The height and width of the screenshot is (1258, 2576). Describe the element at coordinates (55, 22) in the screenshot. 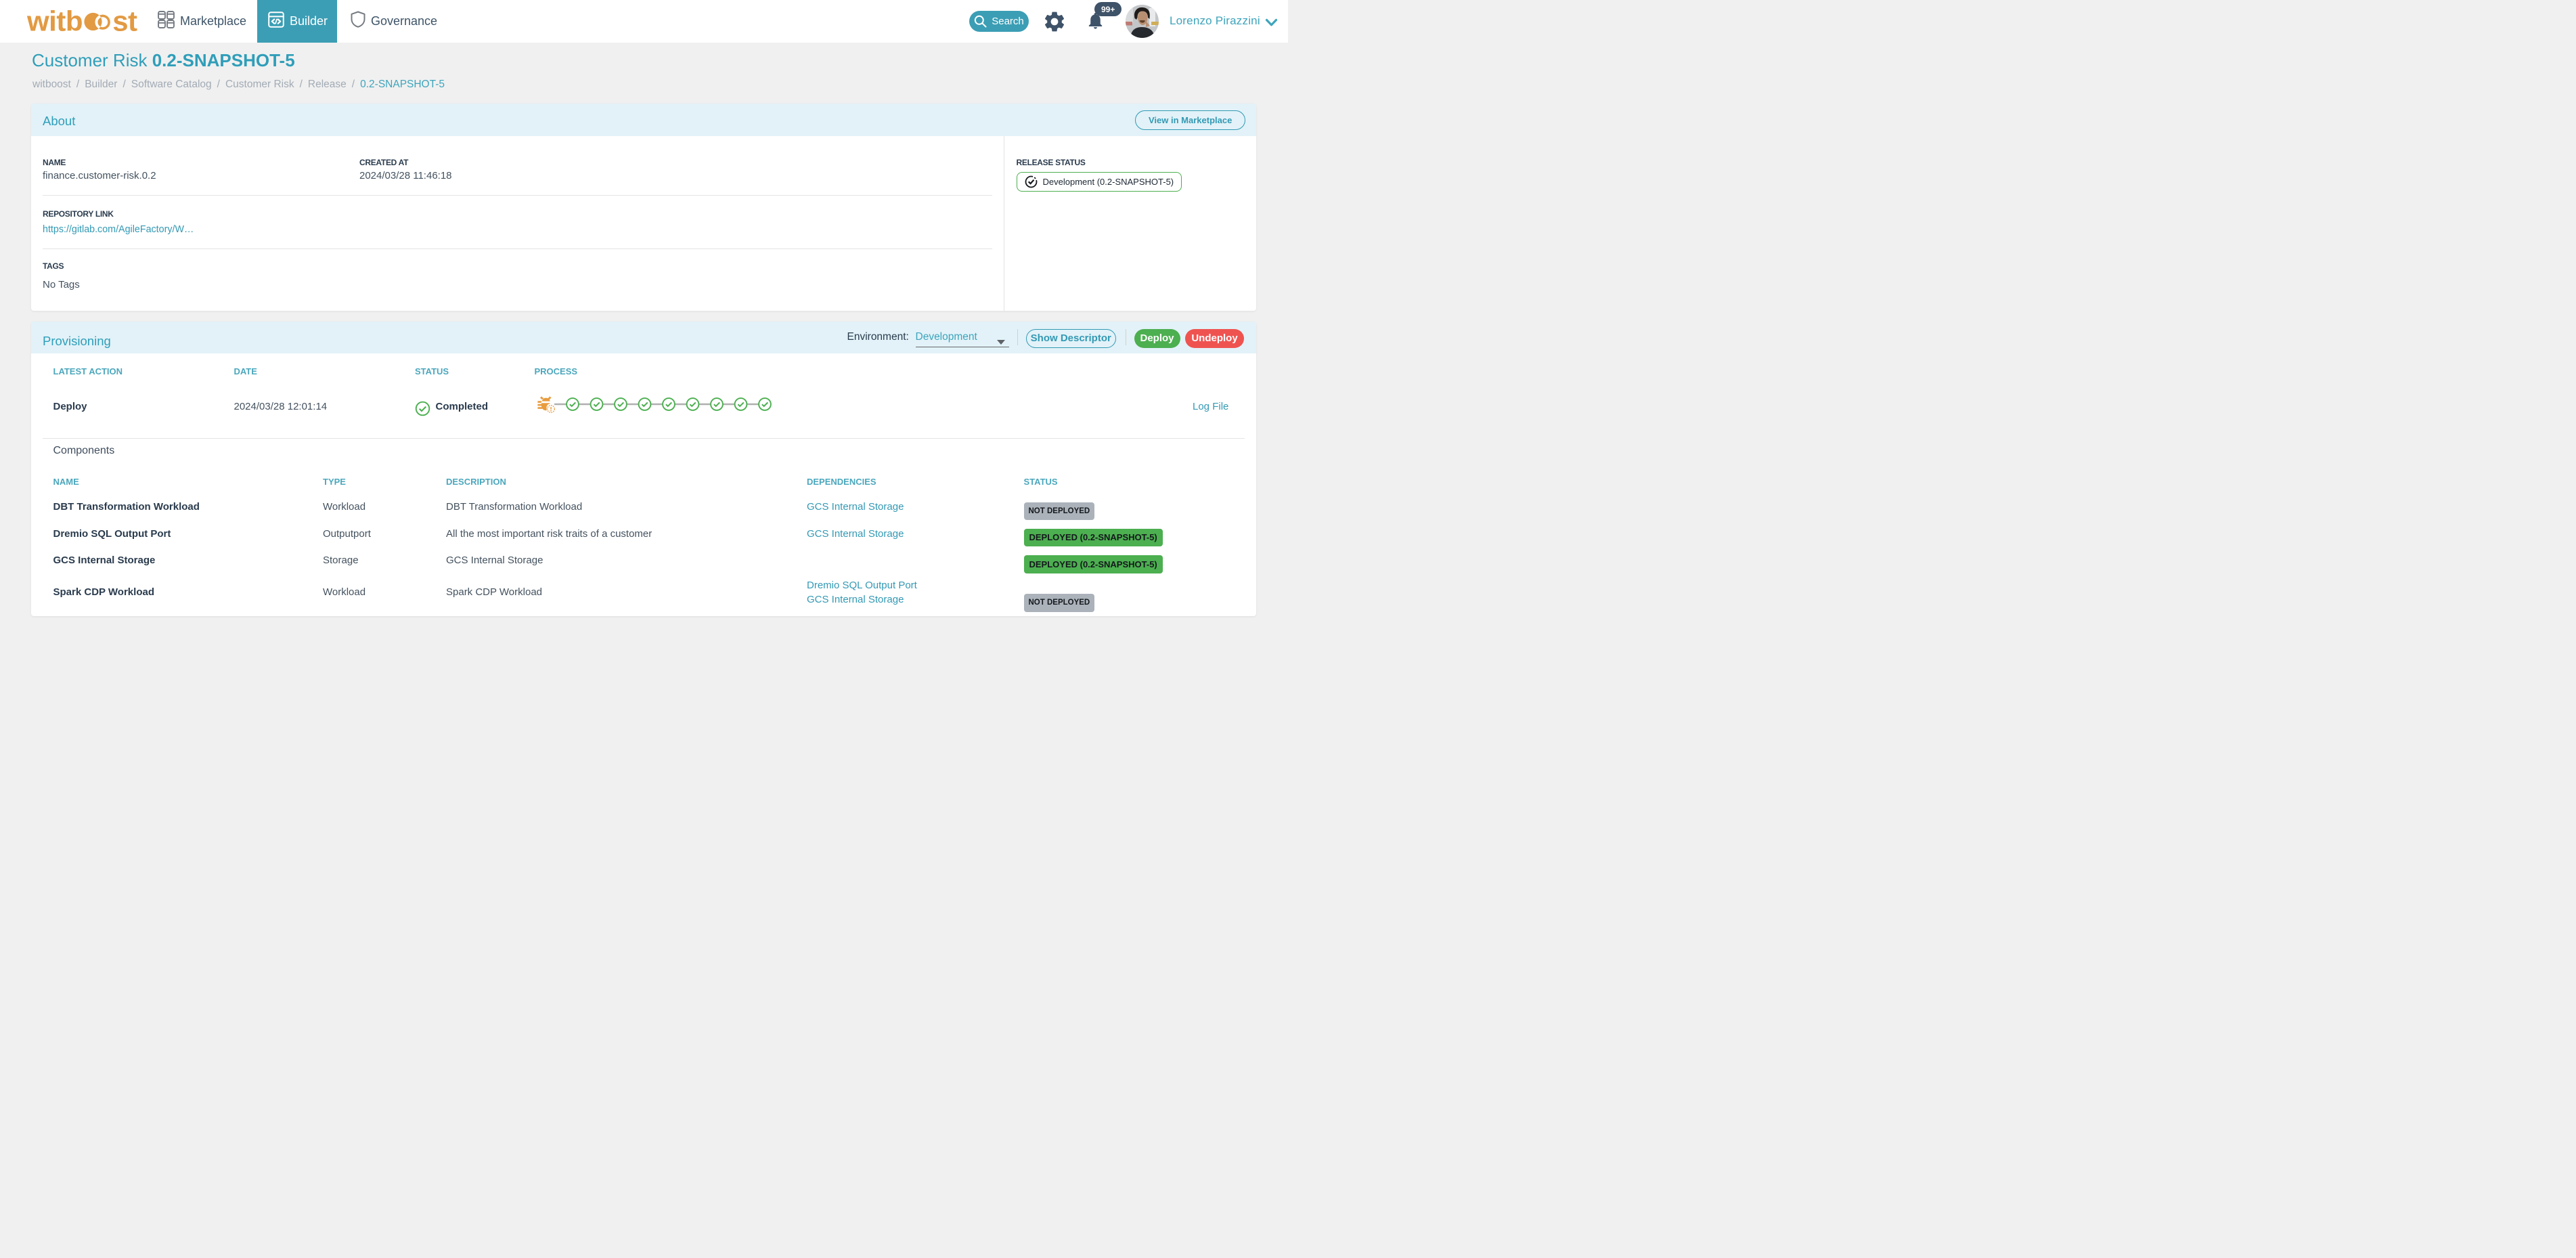

I see `svg-text: witb` at that location.